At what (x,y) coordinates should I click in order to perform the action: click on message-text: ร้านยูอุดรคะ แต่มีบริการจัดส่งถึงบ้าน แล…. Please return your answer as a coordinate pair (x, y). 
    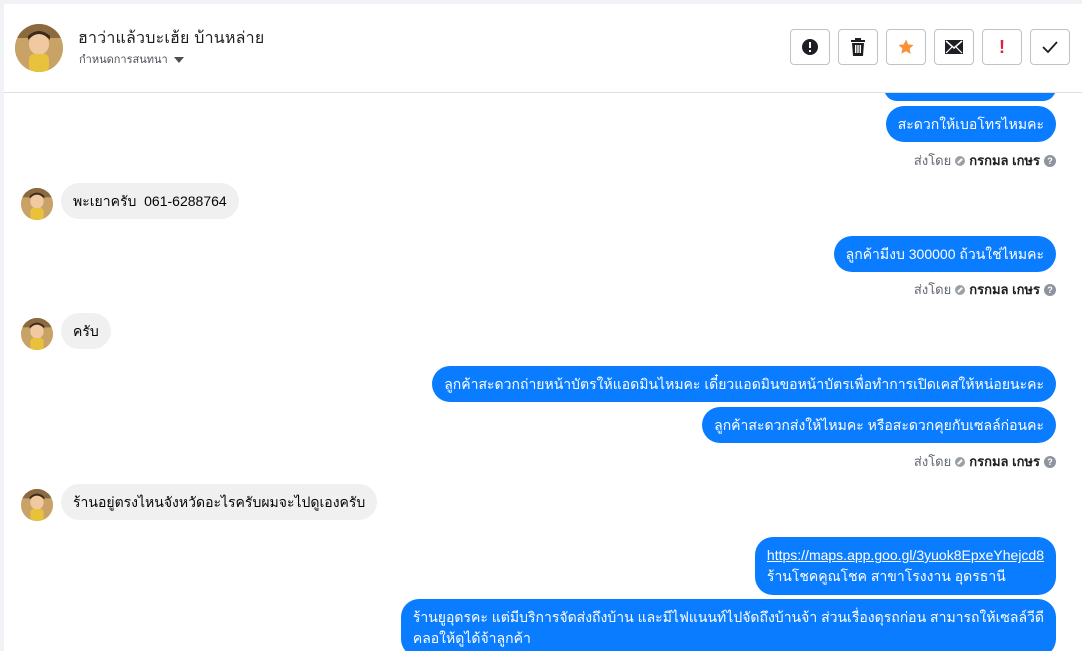
    Looking at the image, I should click on (728, 617).